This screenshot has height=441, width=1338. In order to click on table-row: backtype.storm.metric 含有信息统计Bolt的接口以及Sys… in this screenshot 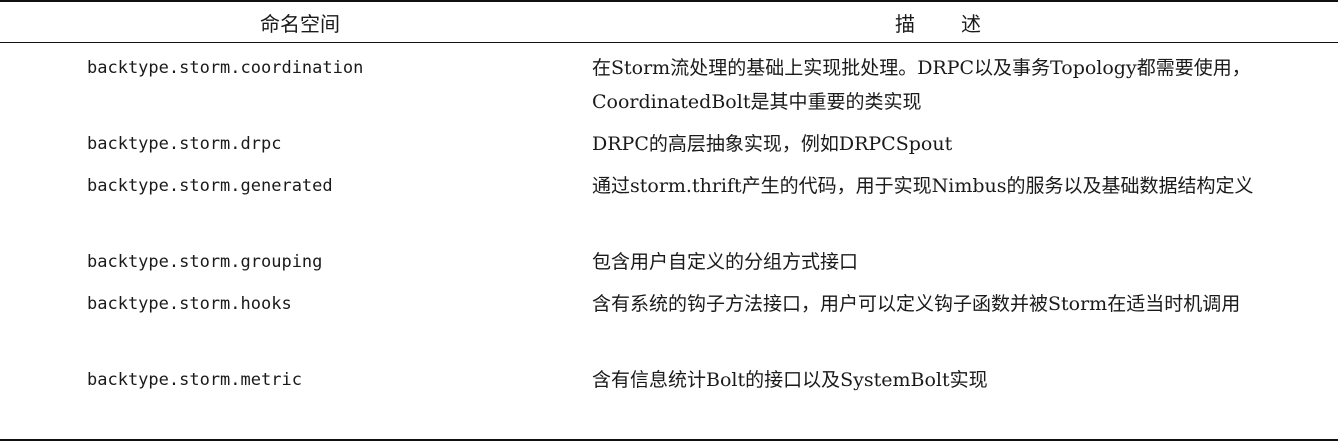, I will do `click(669, 382)`.